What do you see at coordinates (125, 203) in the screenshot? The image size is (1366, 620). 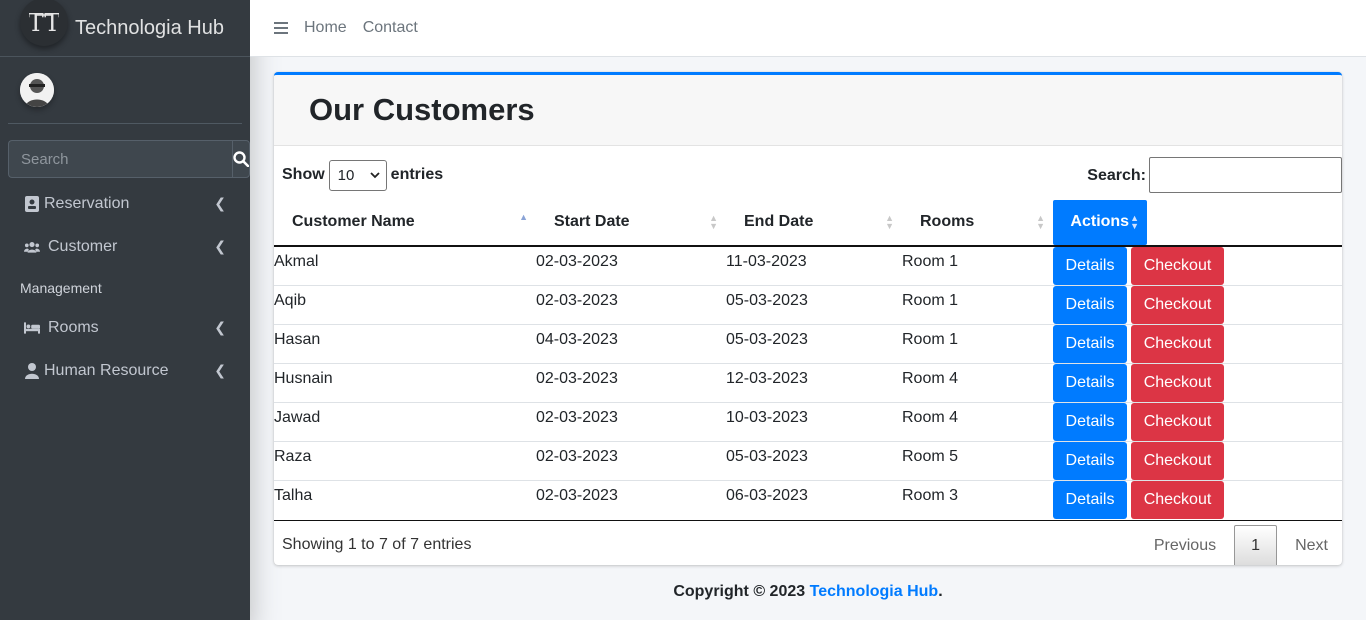 I see `sidebar-item-reservation: Reservation ❮` at bounding box center [125, 203].